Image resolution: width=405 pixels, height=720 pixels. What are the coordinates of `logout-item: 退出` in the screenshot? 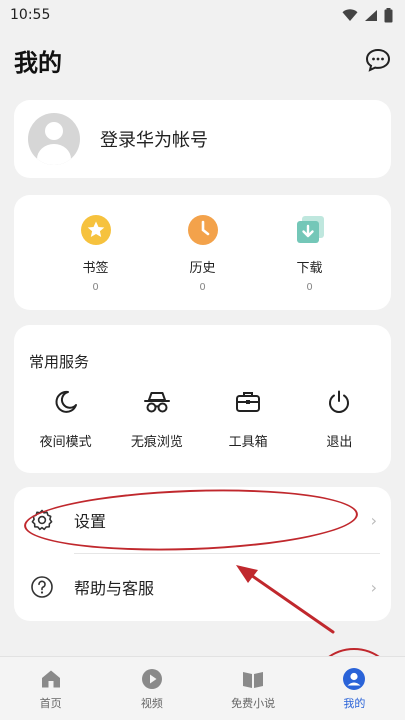 It's located at (339, 418).